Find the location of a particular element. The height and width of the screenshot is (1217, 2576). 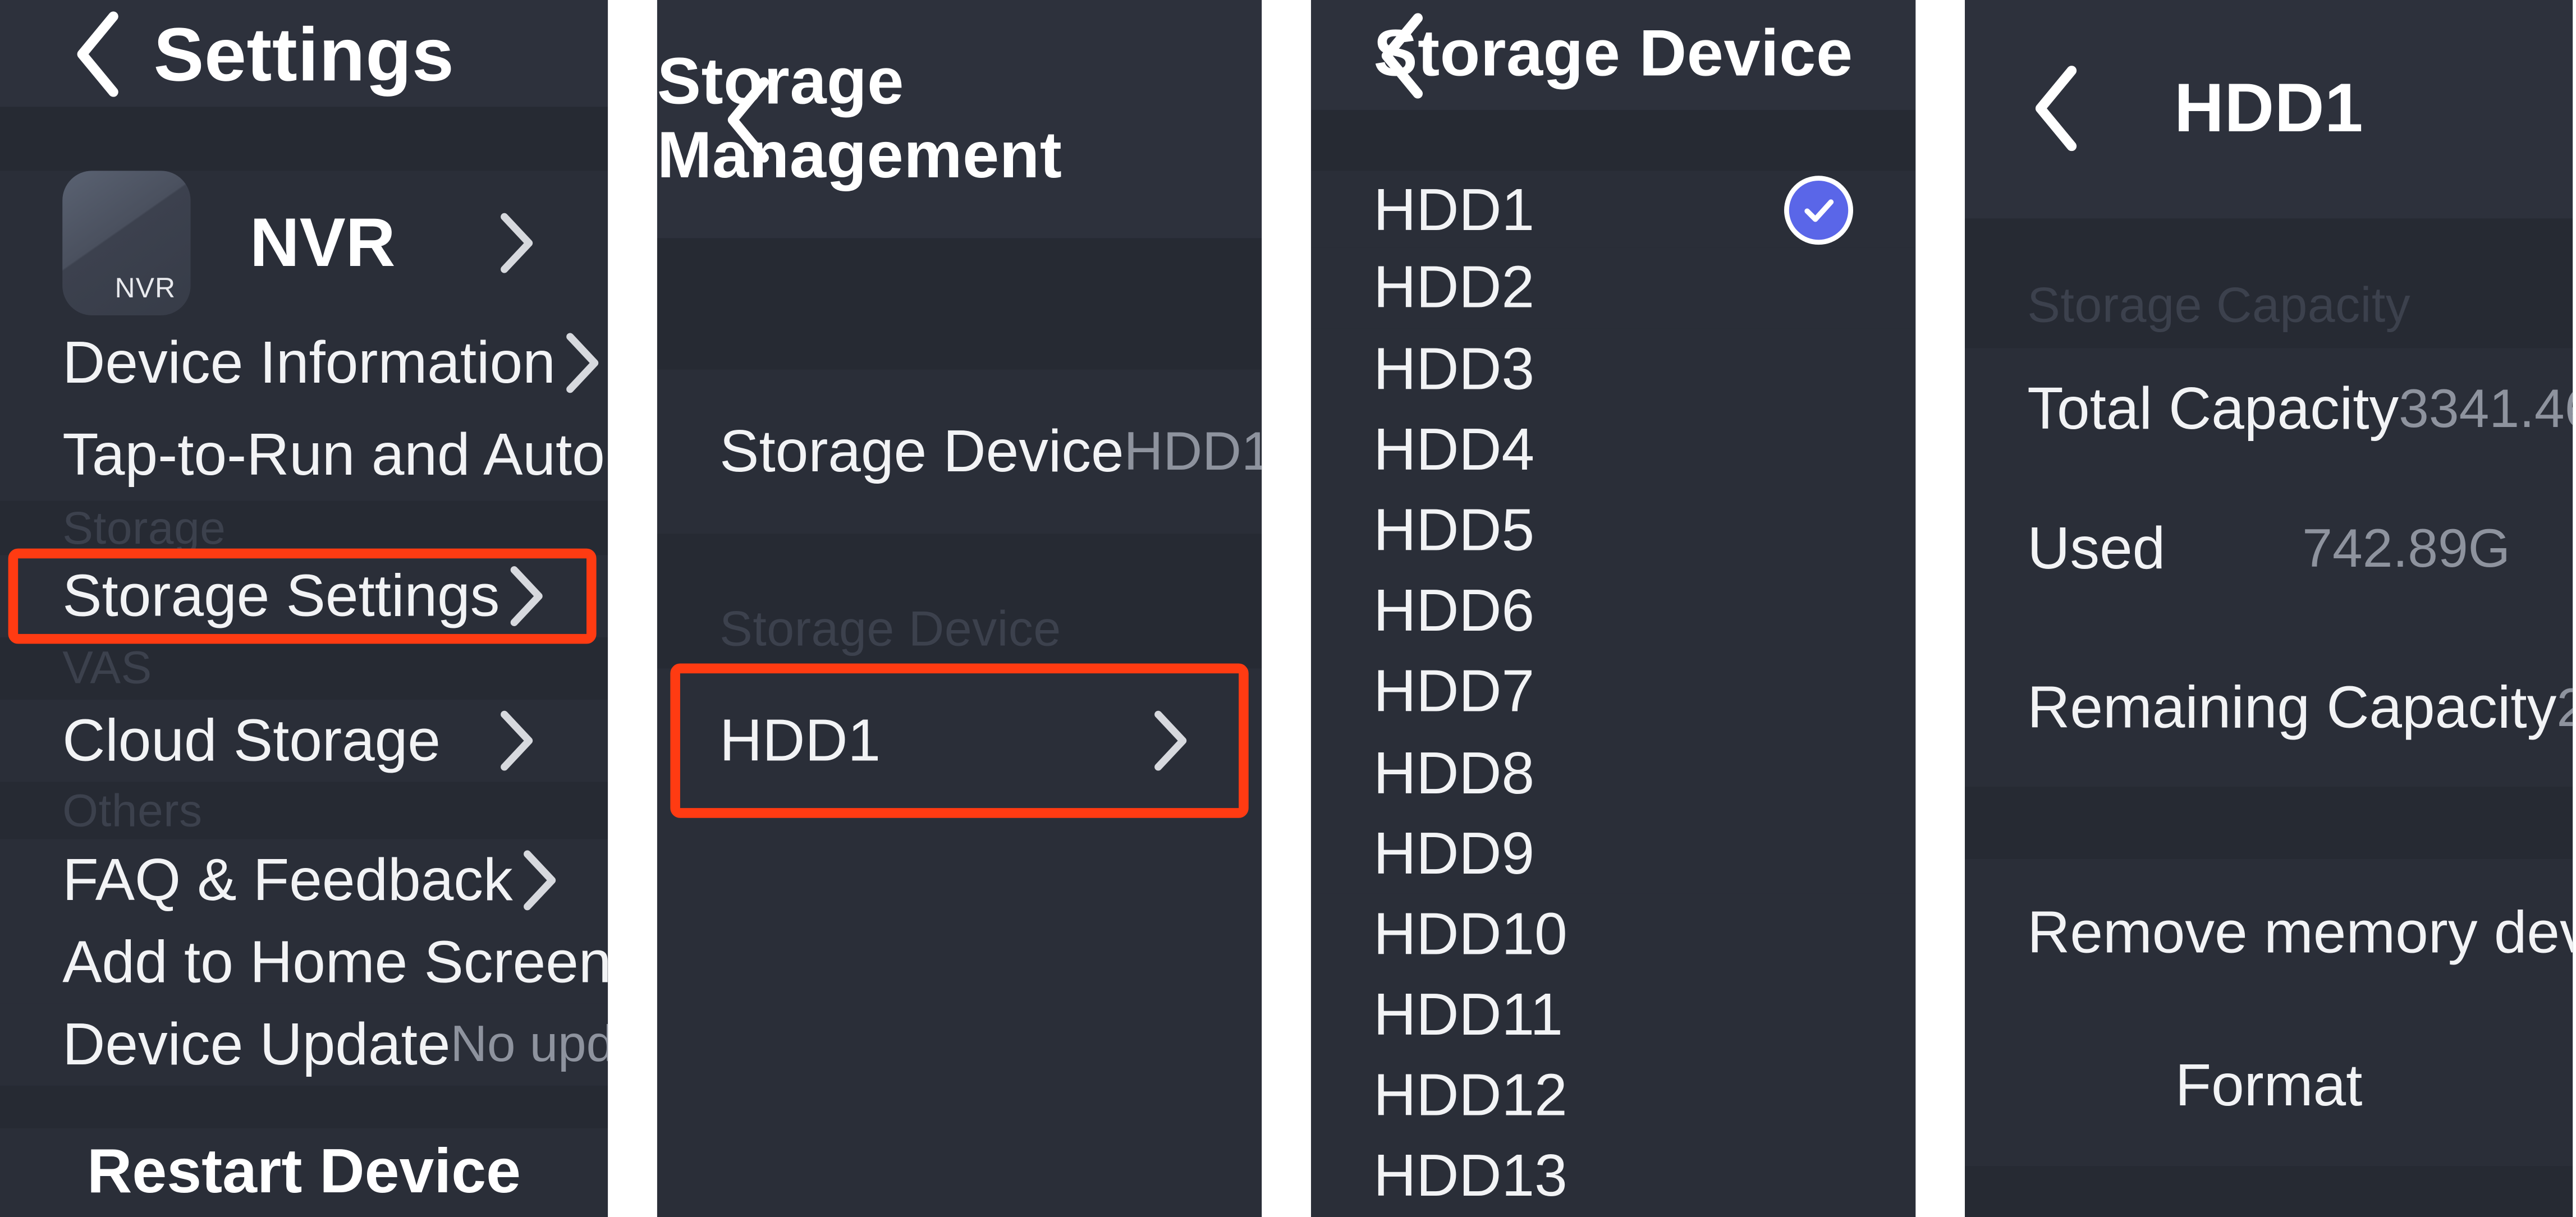

device-row-nvr: NVR NVR is located at coordinates (304, 243).